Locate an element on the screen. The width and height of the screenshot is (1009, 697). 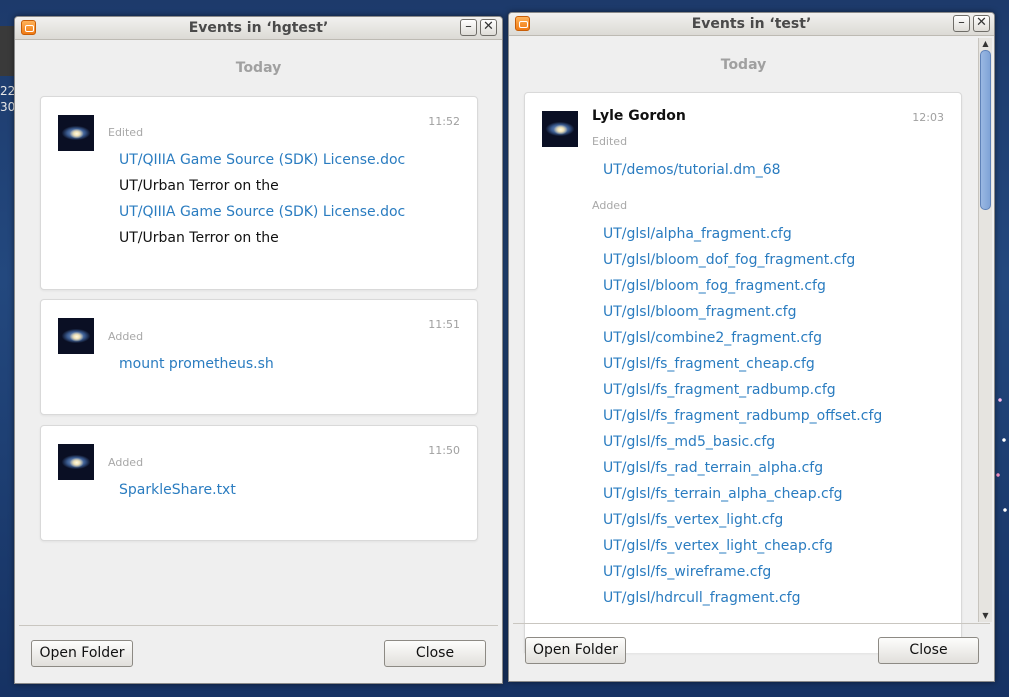
file-link: UT/glsl/fs_fragment_radbump_offset.cfg is located at coordinates (742, 416).